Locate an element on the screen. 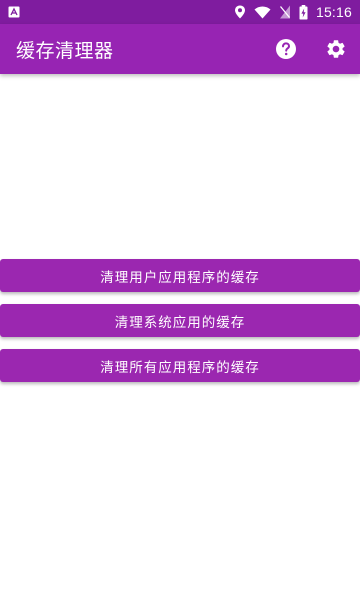 This screenshot has width=360, height=600. status-bar: 15:16 is located at coordinates (180, 12).